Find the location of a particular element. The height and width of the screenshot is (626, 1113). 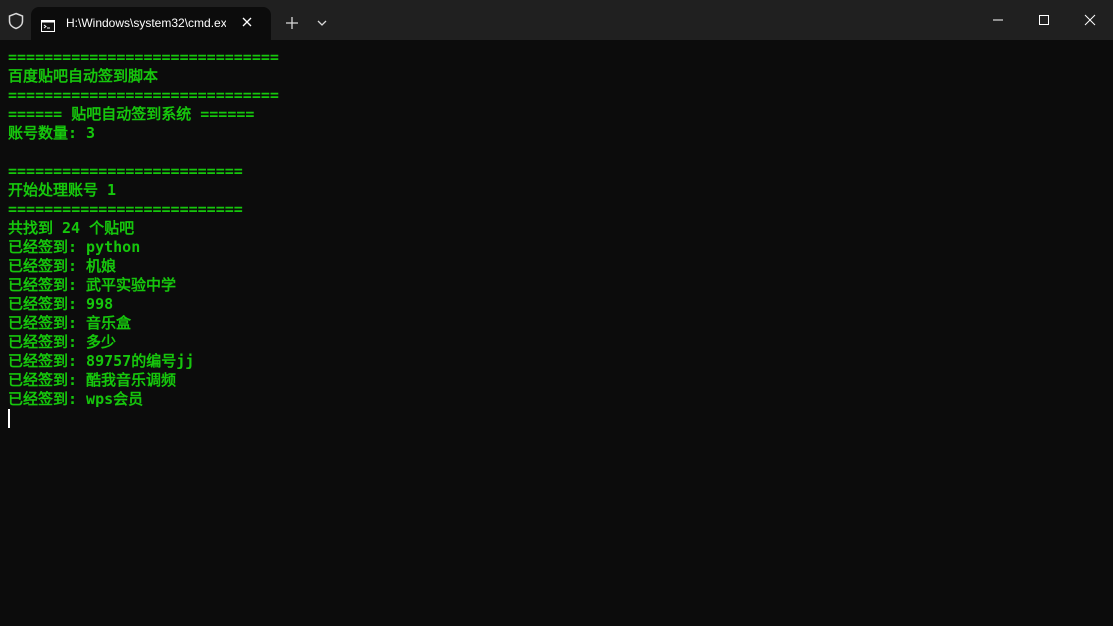

close-tab-icon is located at coordinates (247, 22).